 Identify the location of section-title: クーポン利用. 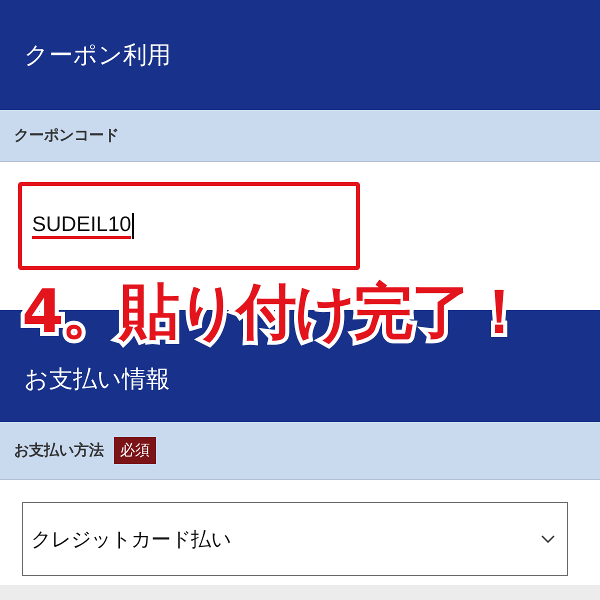
(97, 55).